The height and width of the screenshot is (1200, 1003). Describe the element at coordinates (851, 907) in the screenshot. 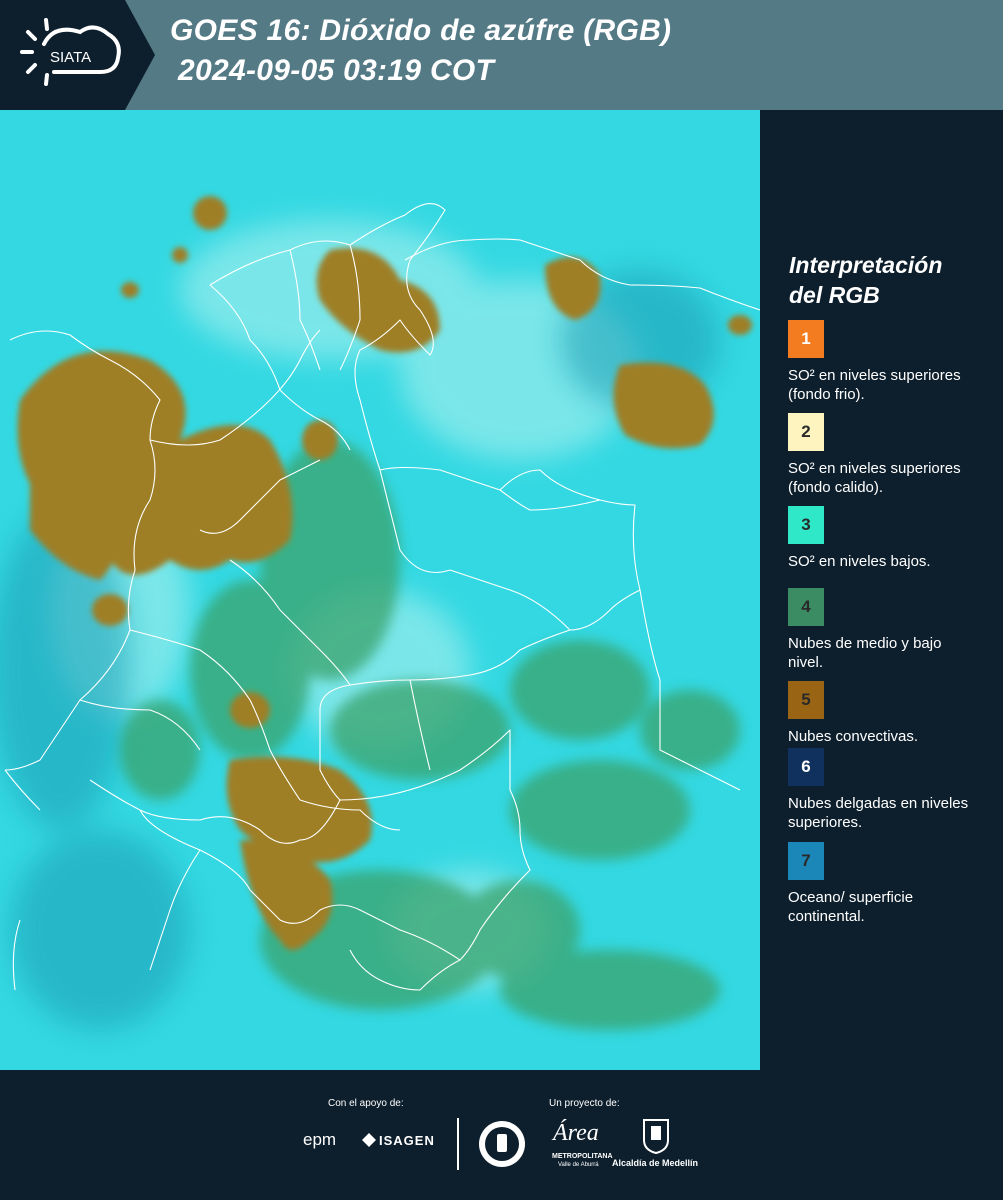

I see `legend-text: Oceano/ superficie continental.` at that location.